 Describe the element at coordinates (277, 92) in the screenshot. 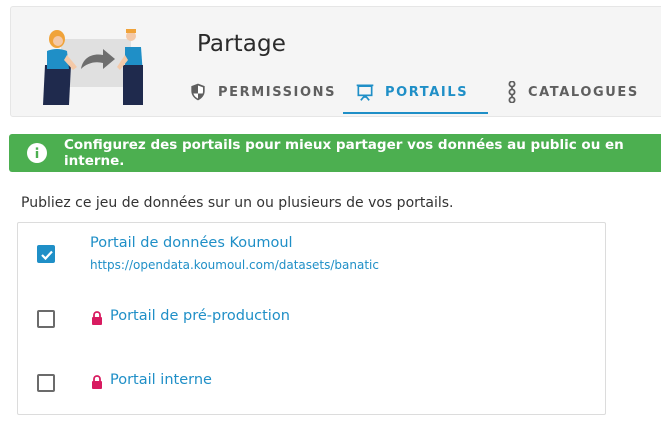

I see `tab-permissions-label: PERMISSIONS` at that location.